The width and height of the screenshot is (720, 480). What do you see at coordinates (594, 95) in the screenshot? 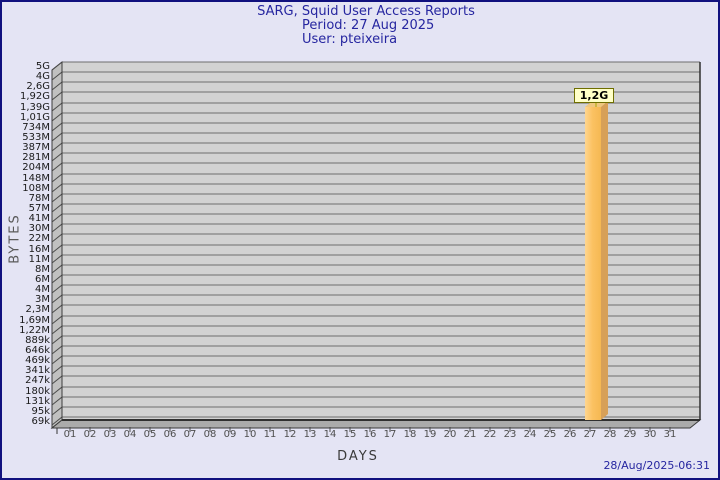
I see `bar-value-label: 1,2G` at bounding box center [594, 95].